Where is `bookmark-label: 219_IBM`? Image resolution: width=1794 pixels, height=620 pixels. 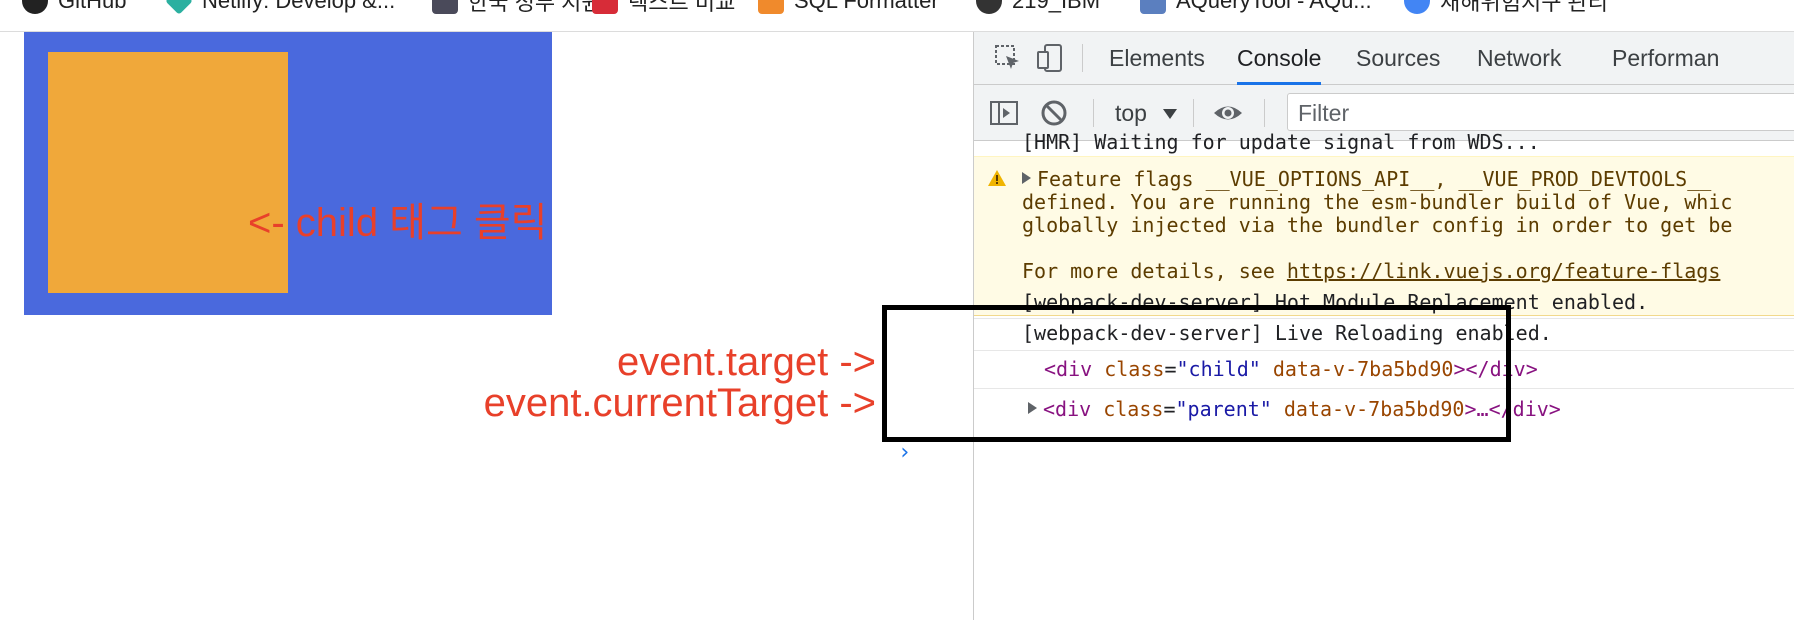 bookmark-label: 219_IBM is located at coordinates (1056, 6).